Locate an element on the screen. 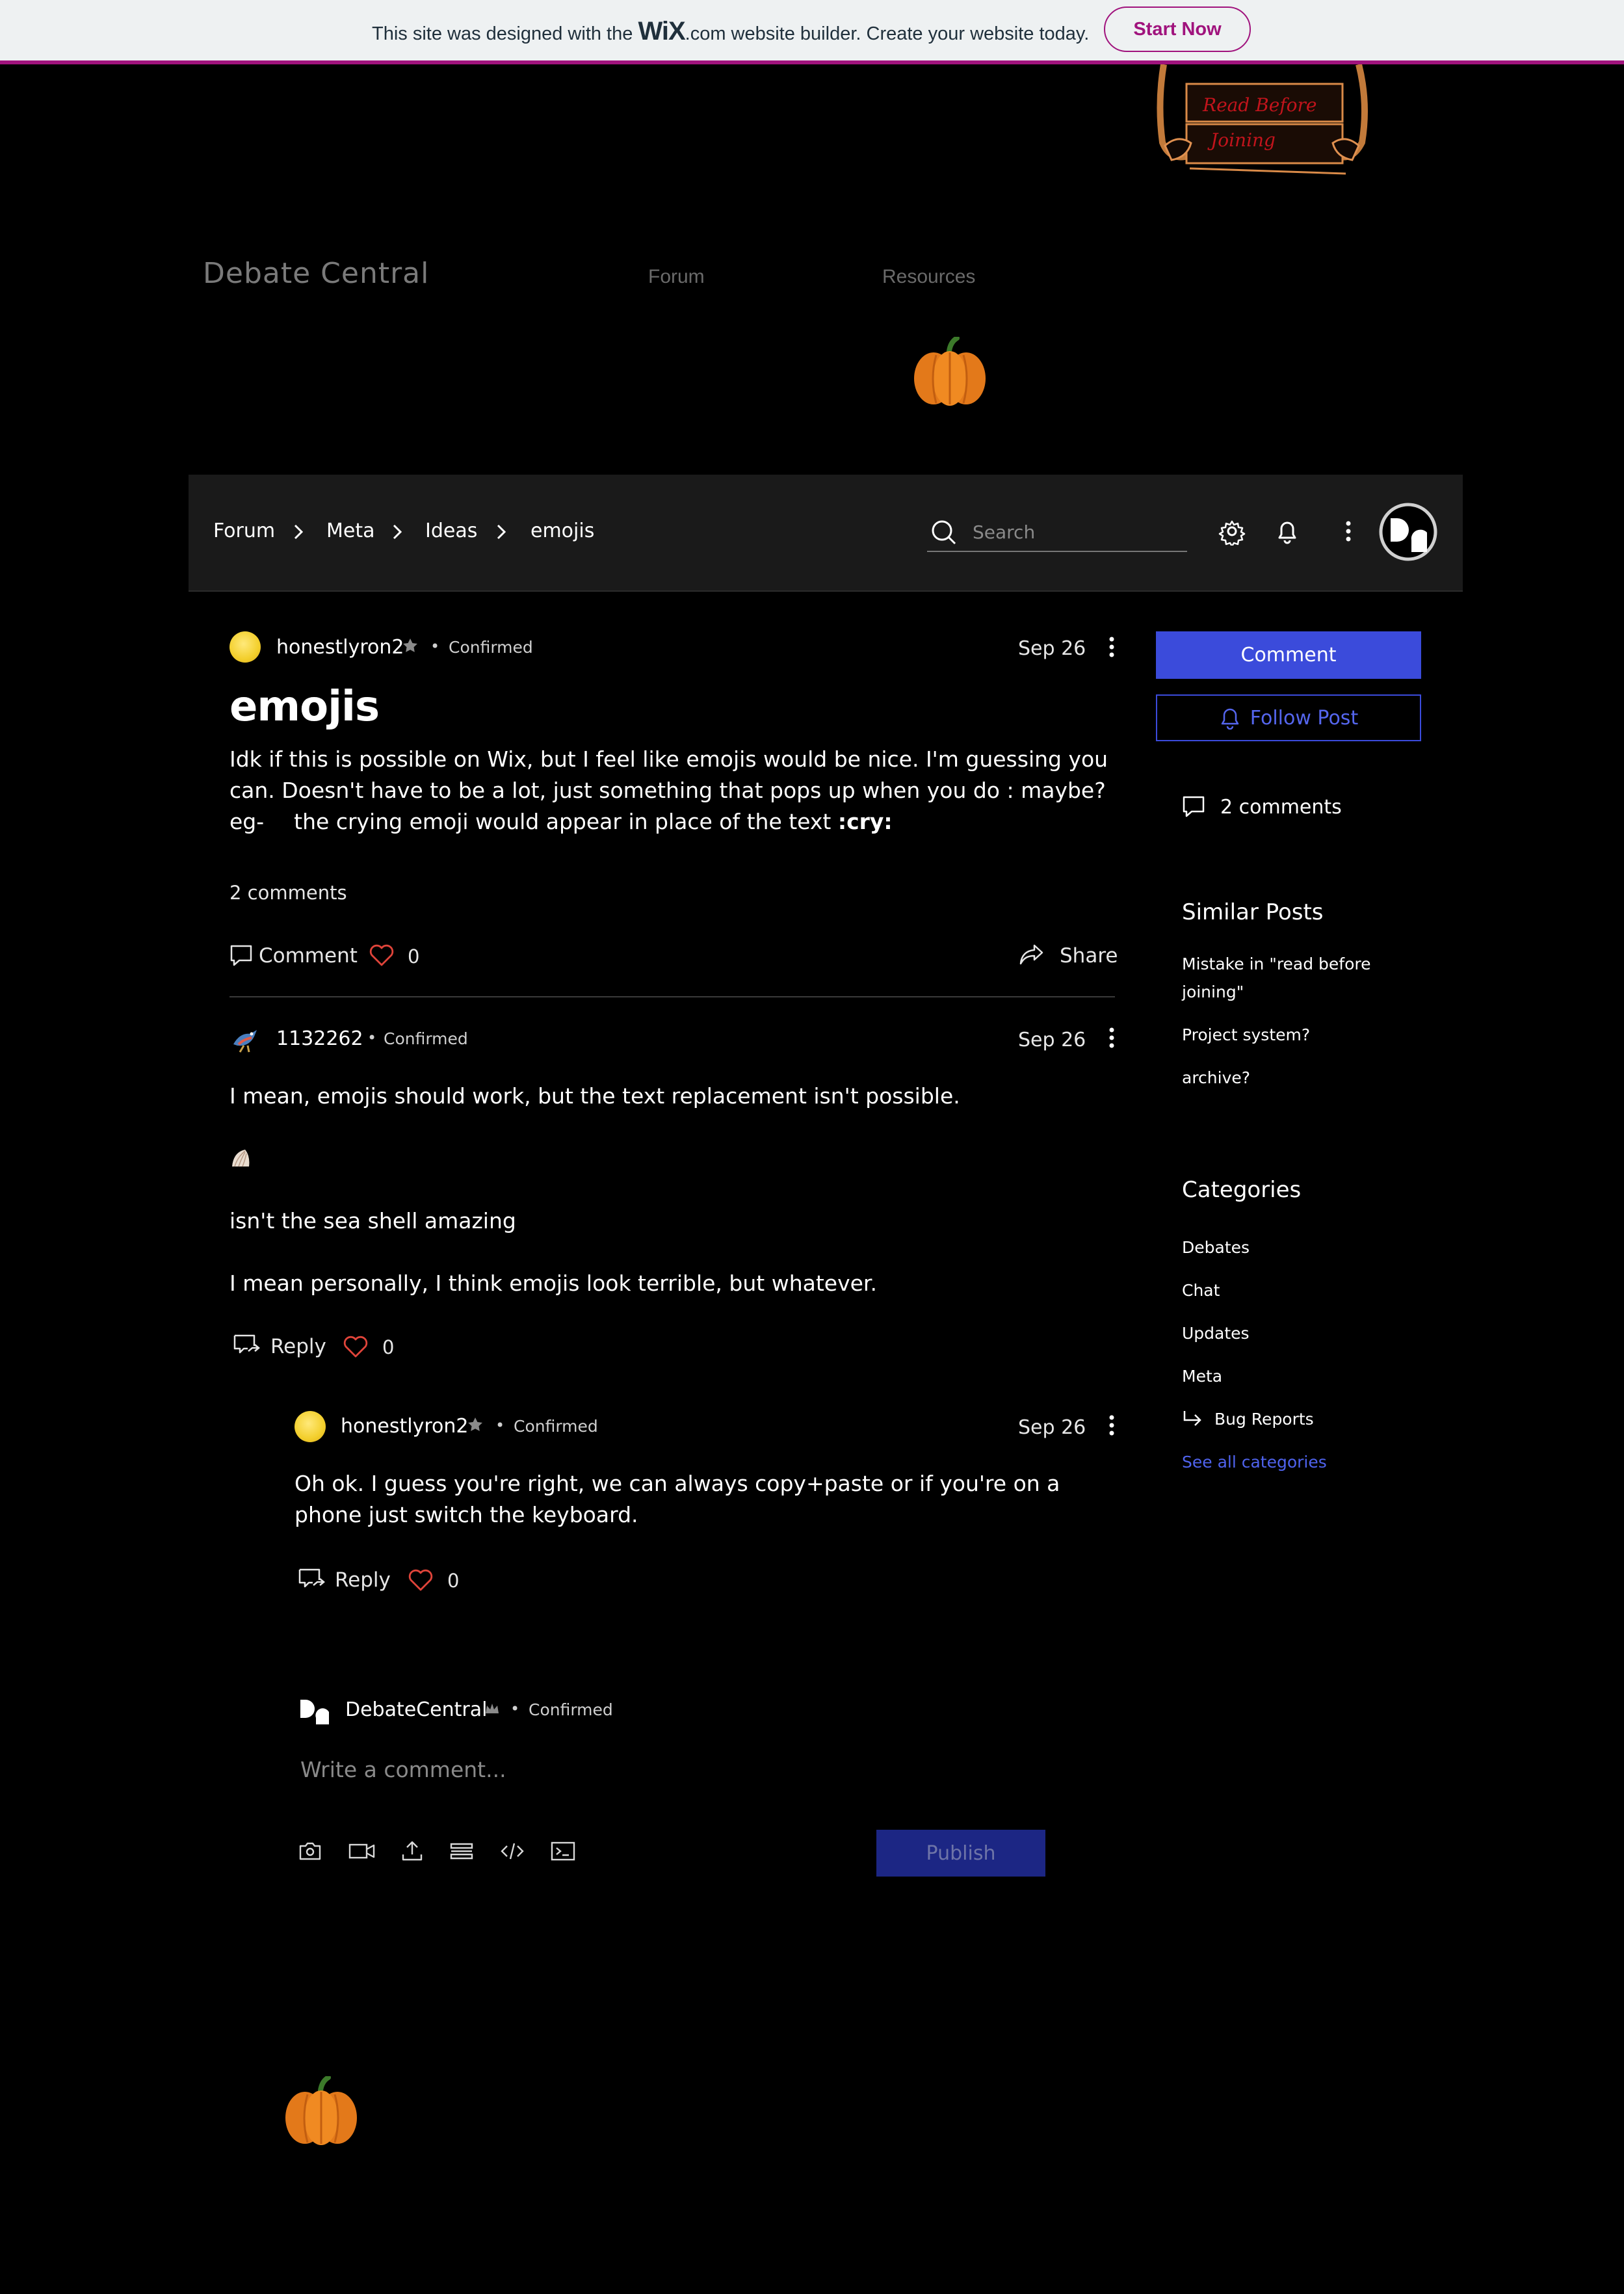 The width and height of the screenshot is (1624, 2294). search-box is located at coordinates (1057, 534).